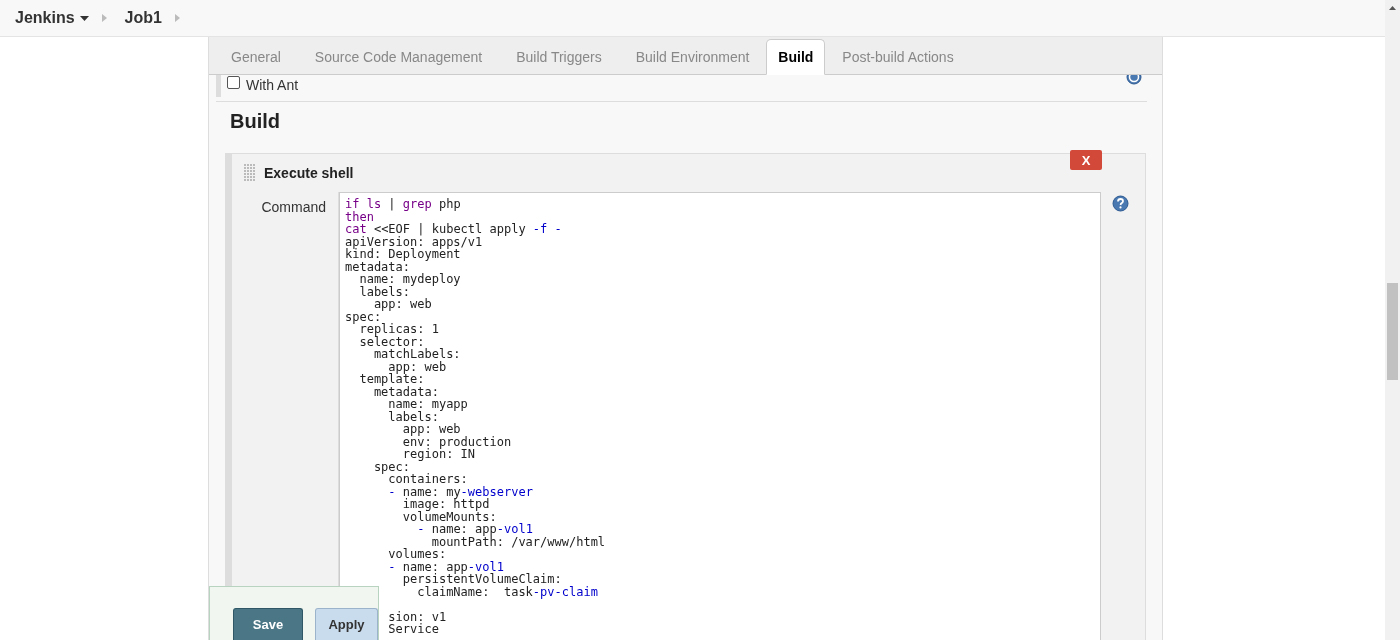  I want to click on delete-button: X, so click(1086, 160).